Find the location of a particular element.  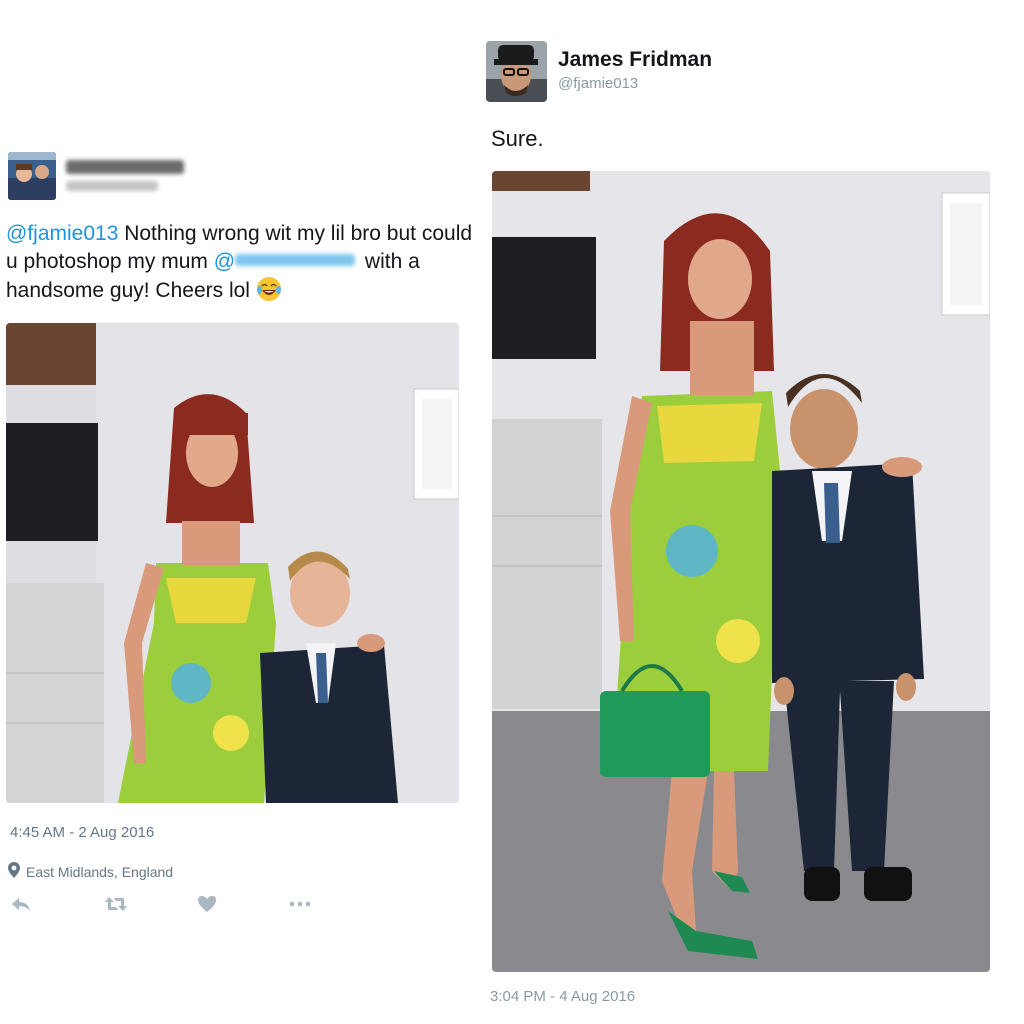

redacted-display-name is located at coordinates (125, 167).